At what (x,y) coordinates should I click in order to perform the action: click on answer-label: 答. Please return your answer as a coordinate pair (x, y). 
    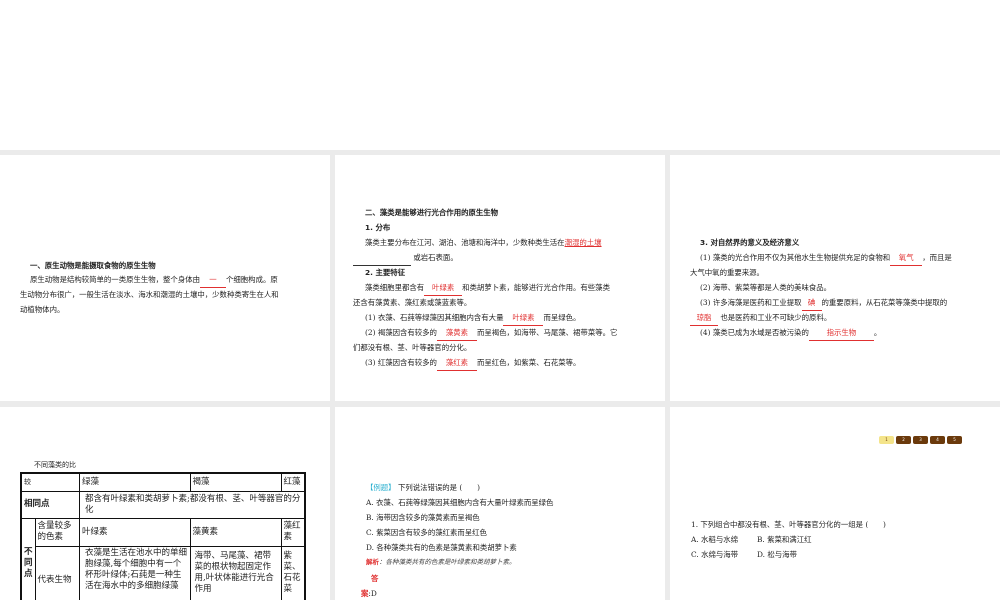
    Looking at the image, I should click on (375, 578).